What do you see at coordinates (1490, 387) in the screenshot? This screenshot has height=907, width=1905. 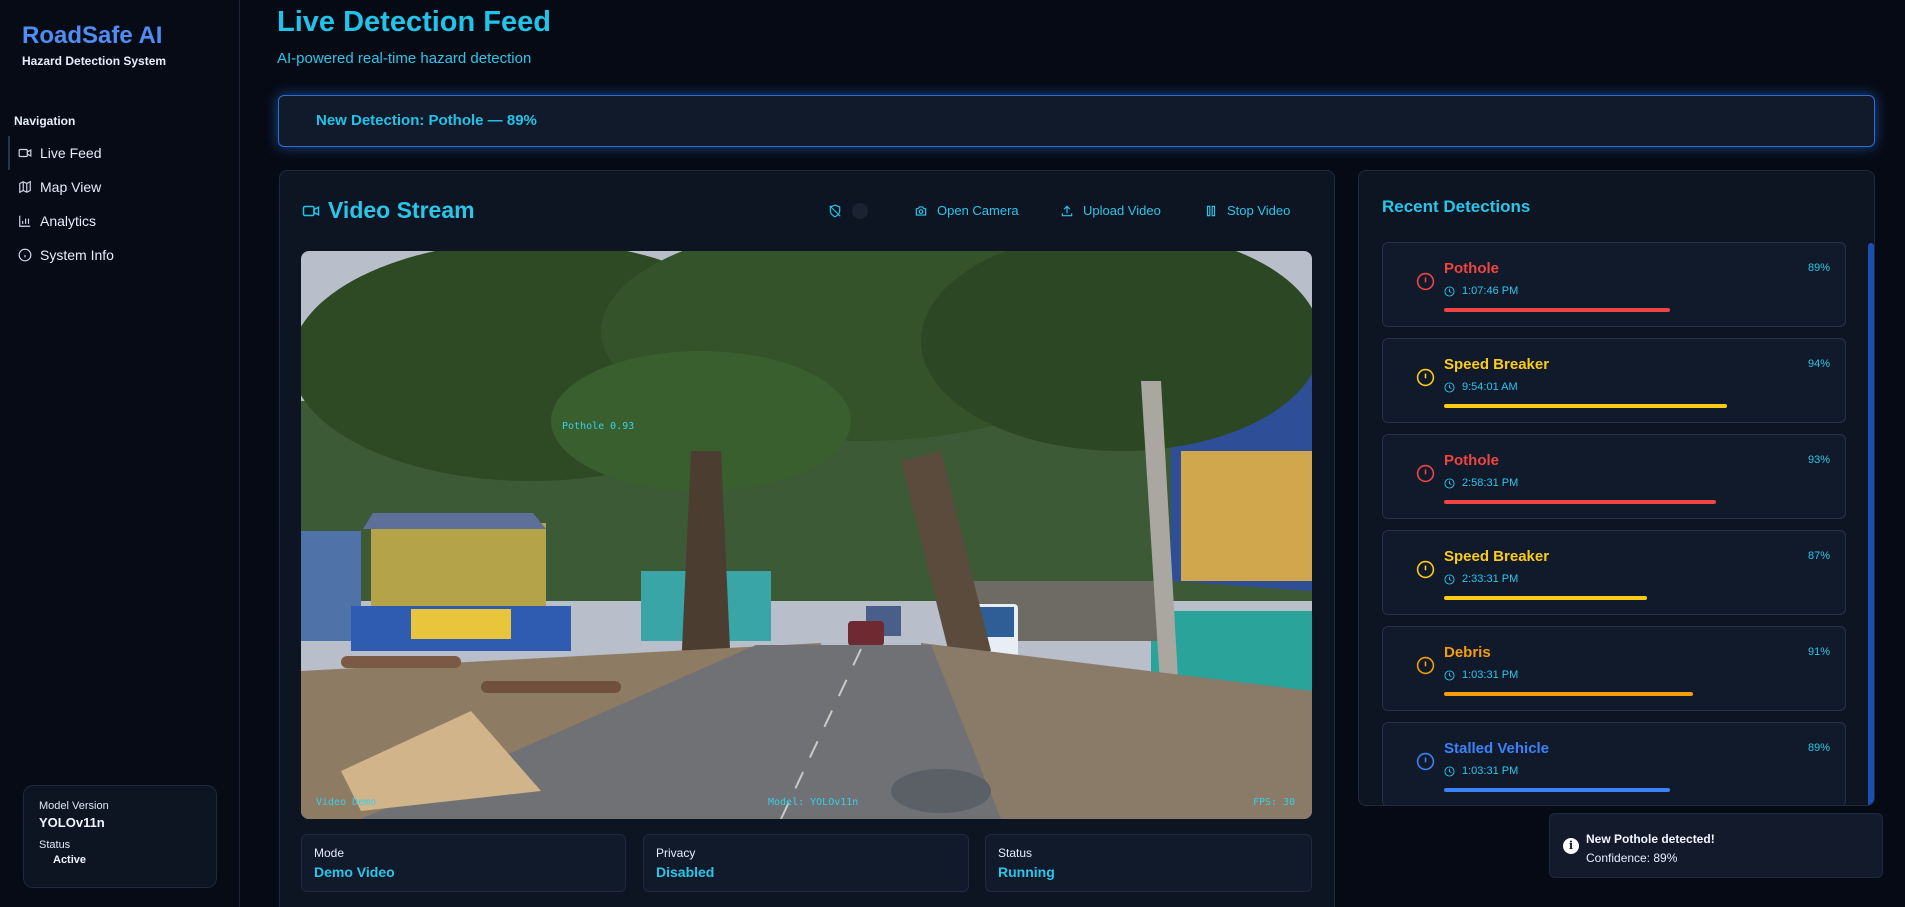 I see `detection-time-text: 9:54:01 AM` at bounding box center [1490, 387].